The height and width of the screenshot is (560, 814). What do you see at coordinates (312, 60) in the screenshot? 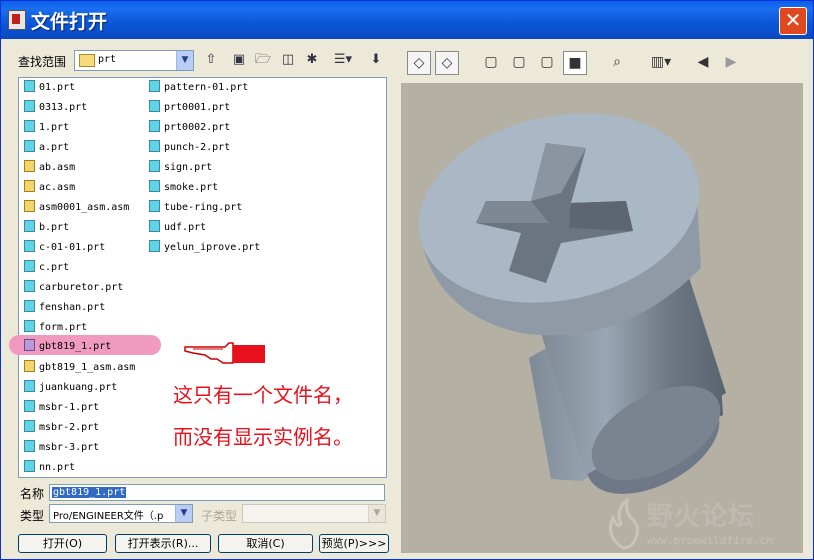
I see `working-dir-icon: ✱` at bounding box center [312, 60].